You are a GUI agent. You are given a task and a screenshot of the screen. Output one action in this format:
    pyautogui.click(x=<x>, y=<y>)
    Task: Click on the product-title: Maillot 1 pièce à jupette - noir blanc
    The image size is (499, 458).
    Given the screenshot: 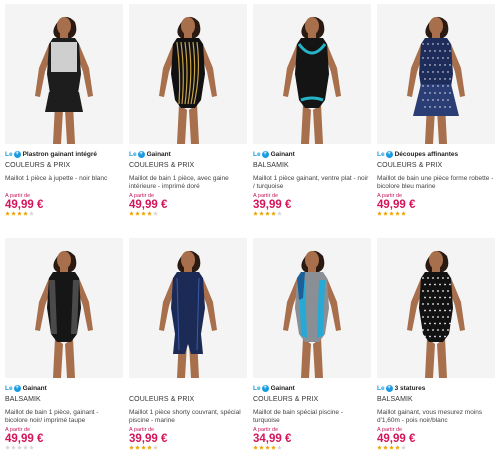 What is the action you would take?
    pyautogui.click(x=63, y=179)
    